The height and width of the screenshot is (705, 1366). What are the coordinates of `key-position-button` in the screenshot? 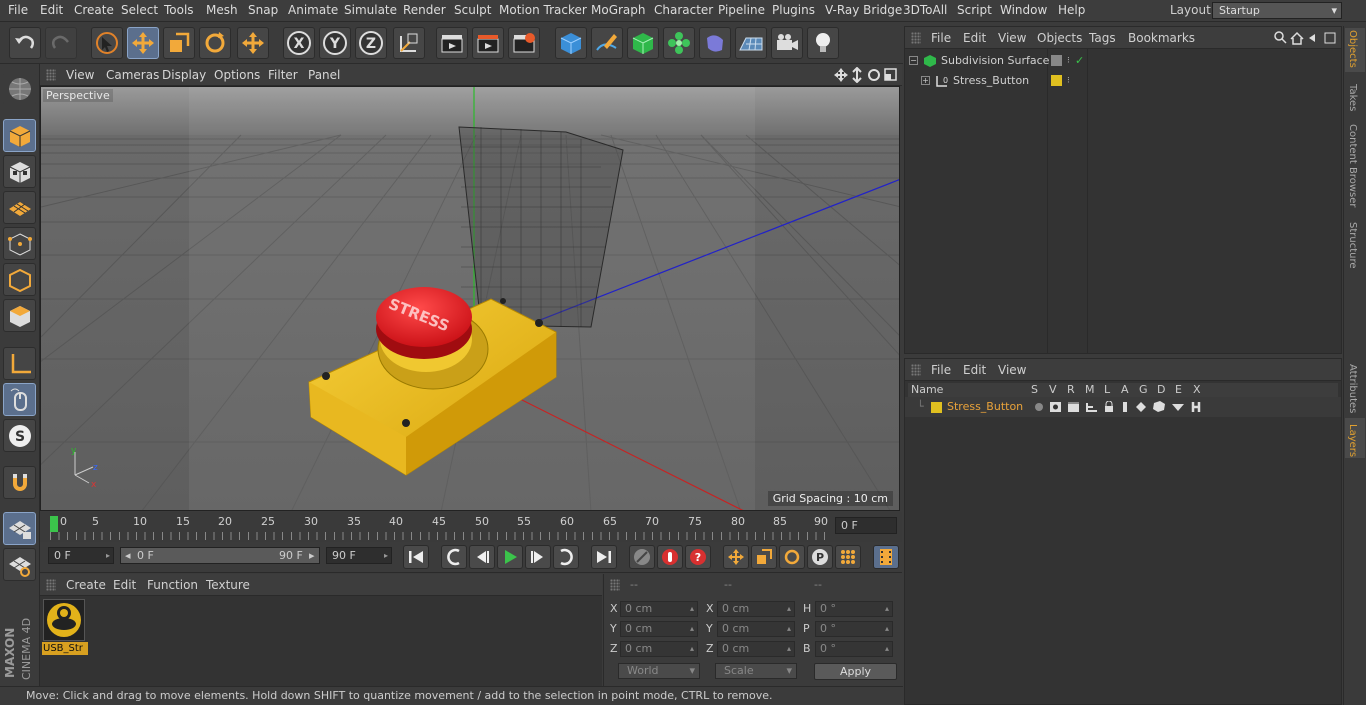 It's located at (736, 557).